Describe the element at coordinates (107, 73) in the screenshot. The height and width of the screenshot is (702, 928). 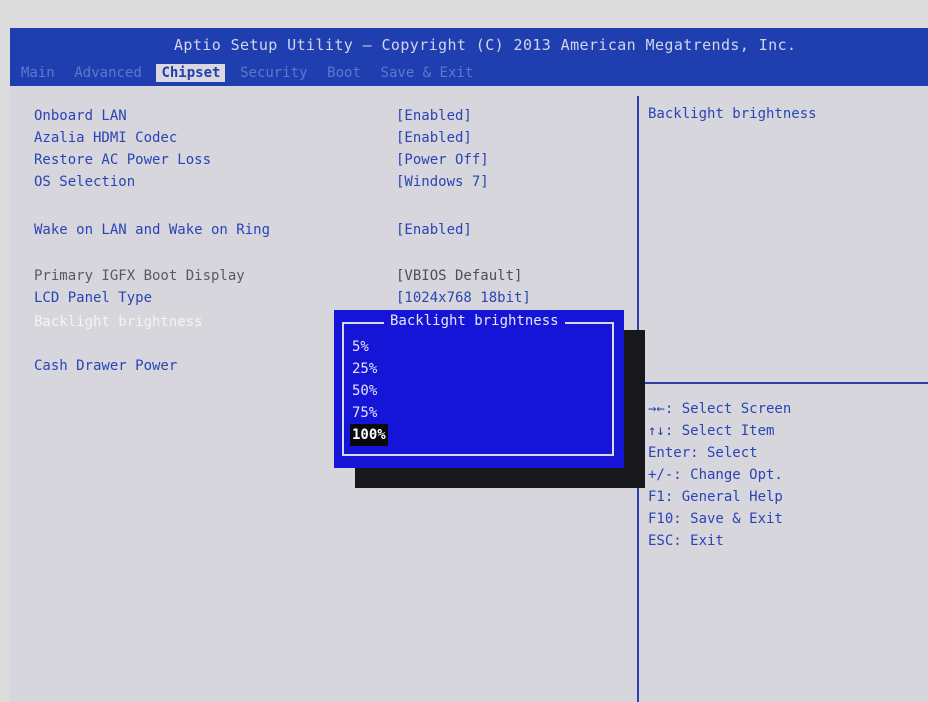
I see `tab-advanced: Advanced` at that location.